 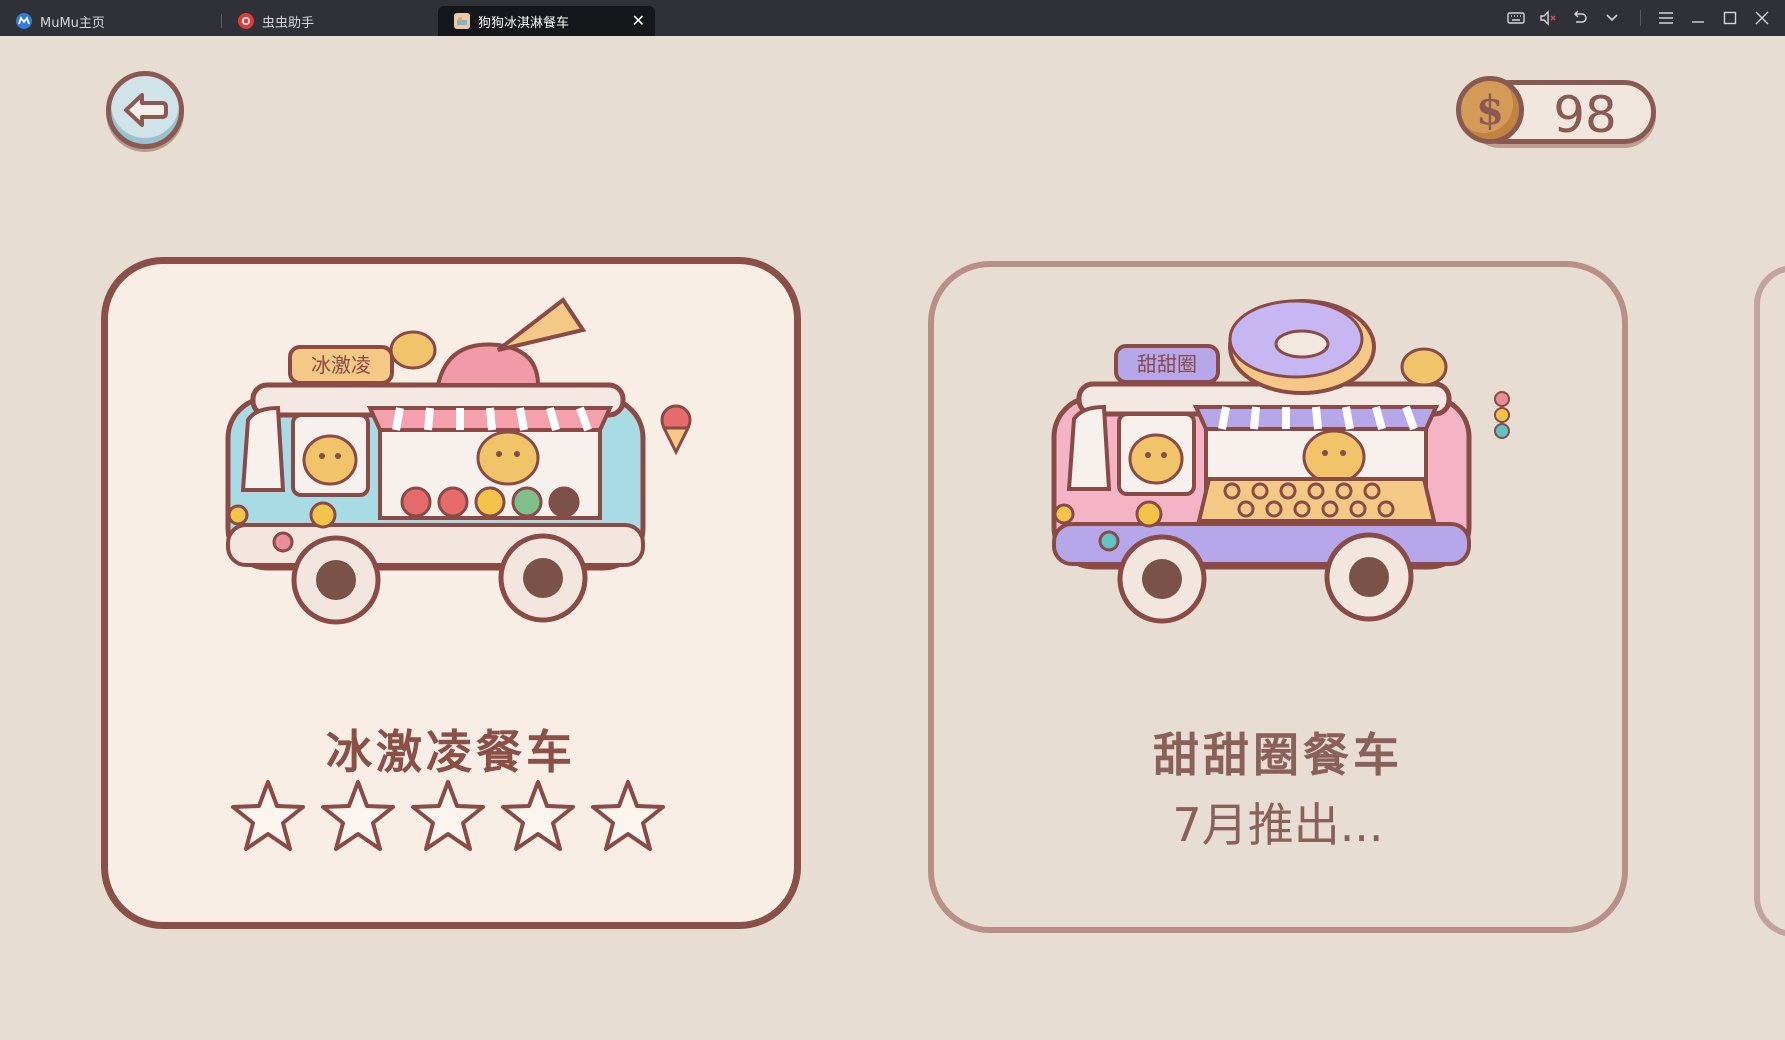 What do you see at coordinates (1548, 18) in the screenshot?
I see `mute-icon` at bounding box center [1548, 18].